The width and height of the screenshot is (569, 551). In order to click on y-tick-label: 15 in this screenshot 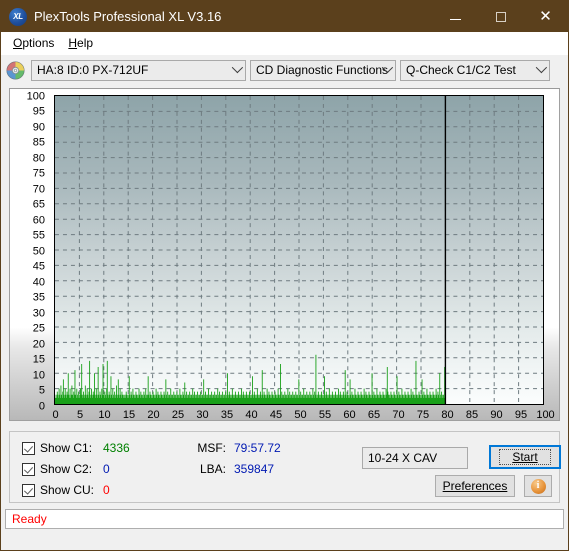, I will do `click(38, 359)`.